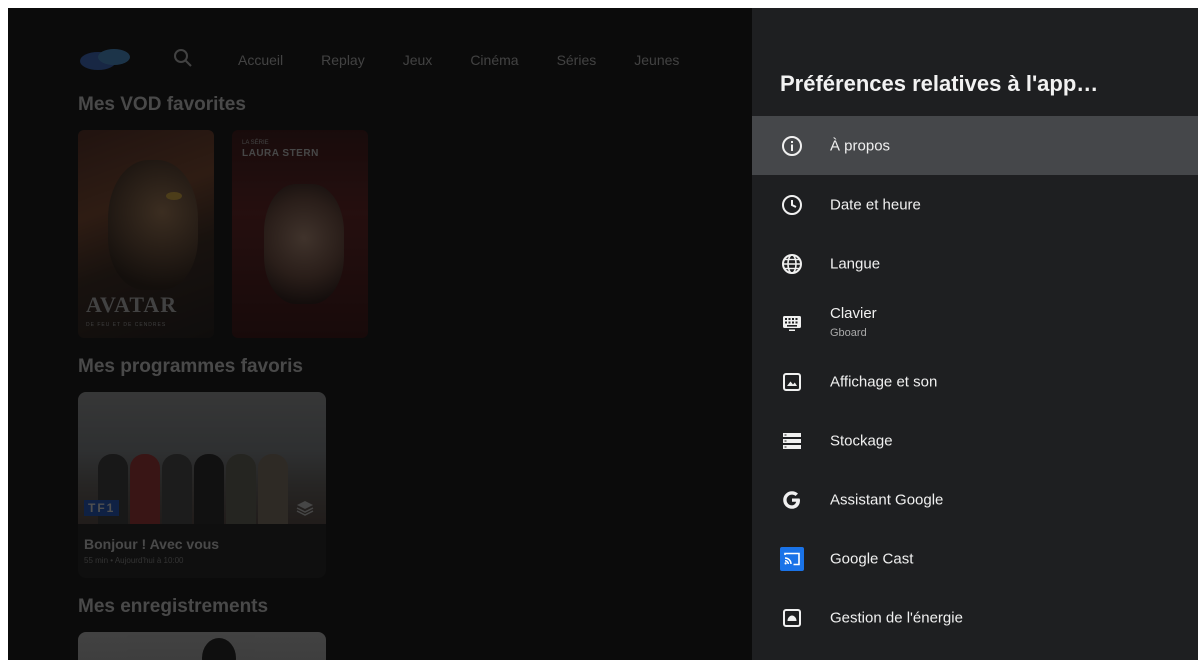 This screenshot has height=660, width=1198. What do you see at coordinates (183, 58) in the screenshot?
I see `search-icon` at bounding box center [183, 58].